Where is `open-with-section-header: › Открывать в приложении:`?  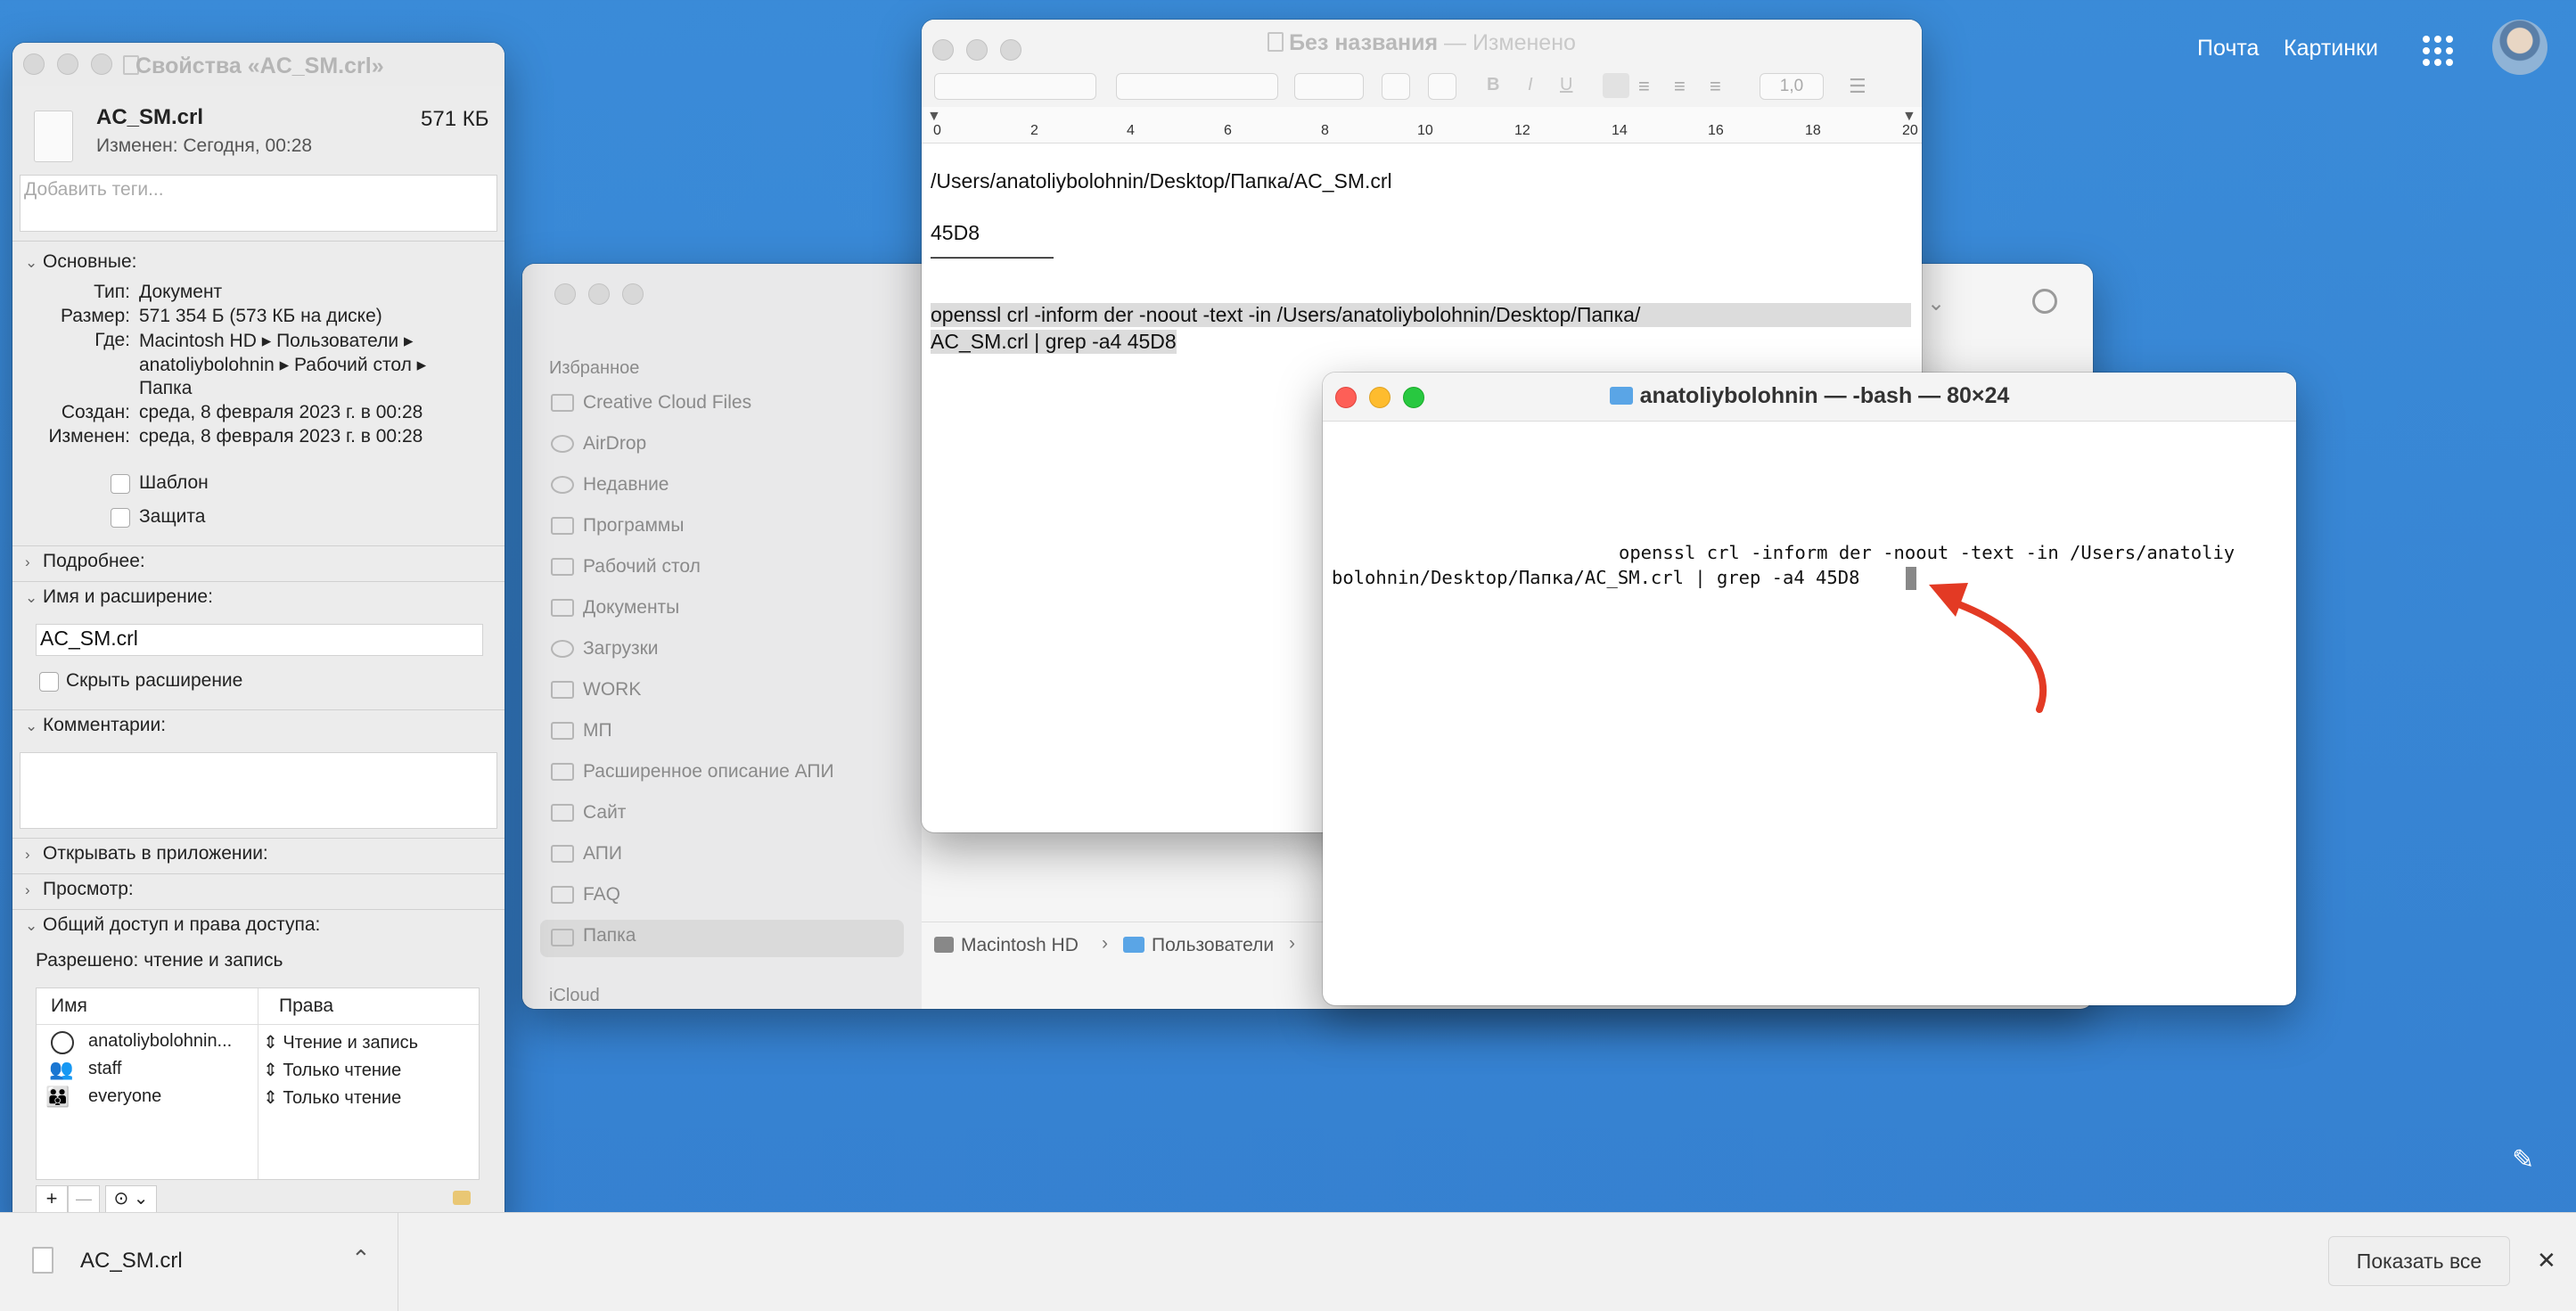
open-with-section-header: › Открывать в приложении: is located at coordinates (146, 853).